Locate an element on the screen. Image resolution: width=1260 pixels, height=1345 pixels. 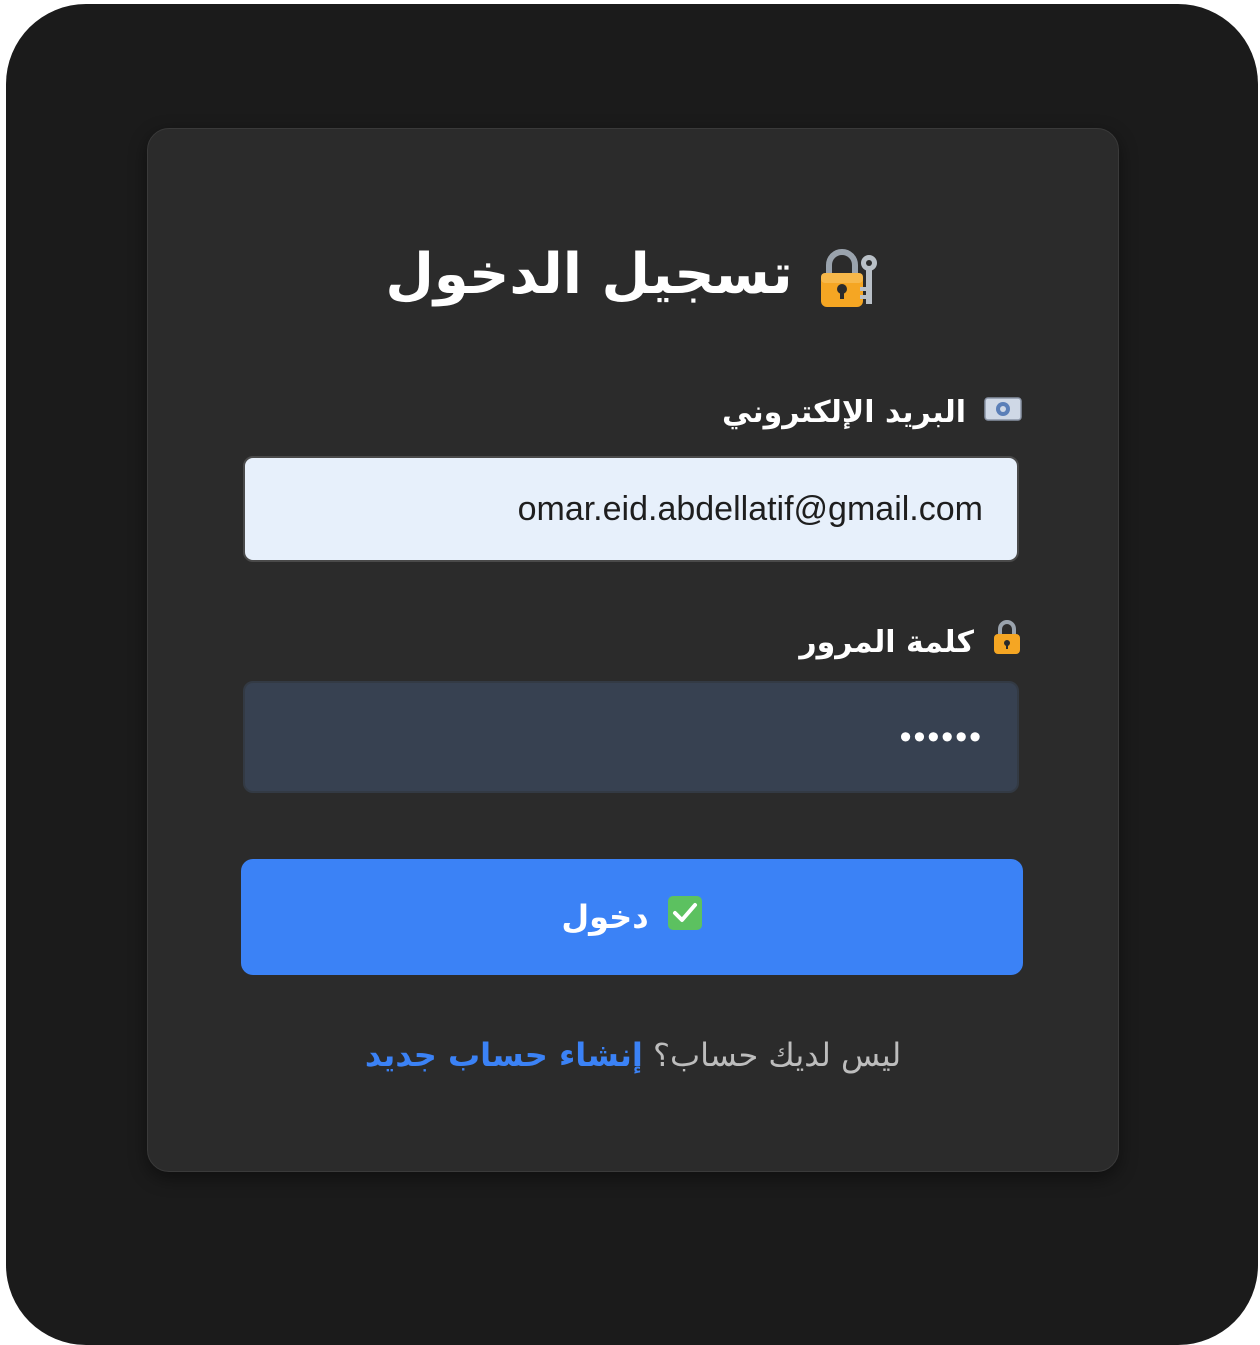
email-field: omar.eid.abdellatif@gmail.com is located at coordinates (631, 509).